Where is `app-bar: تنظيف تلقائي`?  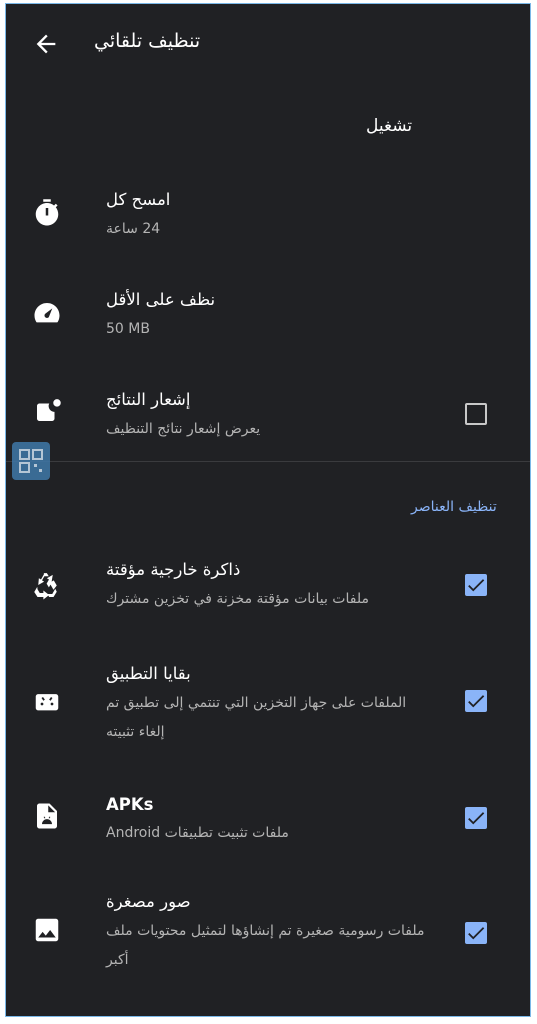 app-bar: تنظيف تلقائي is located at coordinates (268, 43).